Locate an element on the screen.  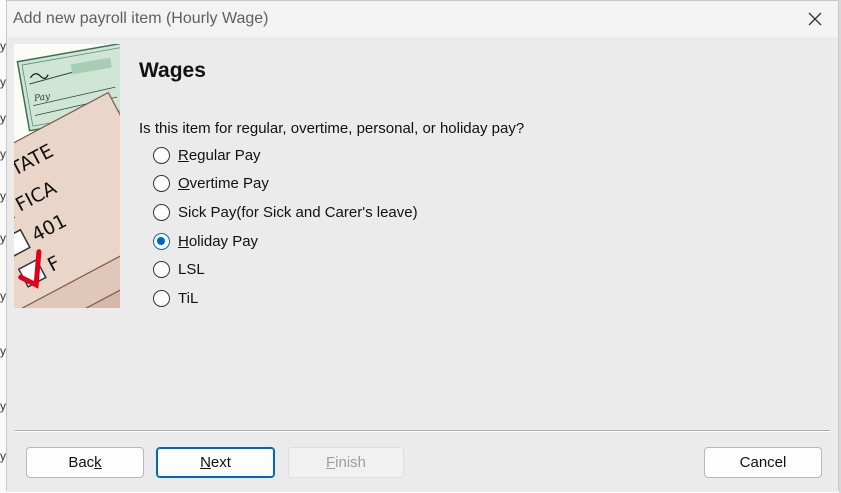
next-button: Next is located at coordinates (215, 462).